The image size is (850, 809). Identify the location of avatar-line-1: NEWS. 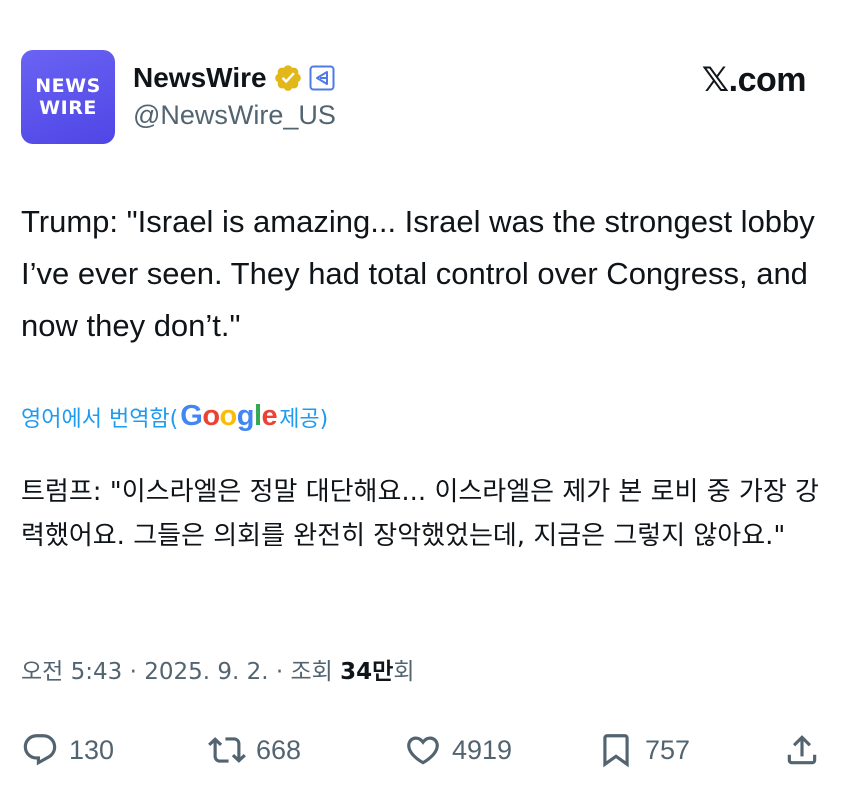
(68, 86).